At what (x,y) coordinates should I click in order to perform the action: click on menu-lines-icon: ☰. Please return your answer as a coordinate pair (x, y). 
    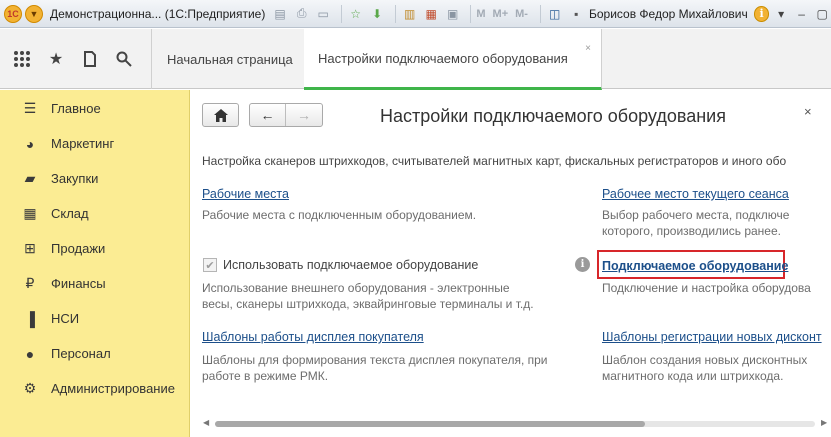
    Looking at the image, I should click on (30, 108).